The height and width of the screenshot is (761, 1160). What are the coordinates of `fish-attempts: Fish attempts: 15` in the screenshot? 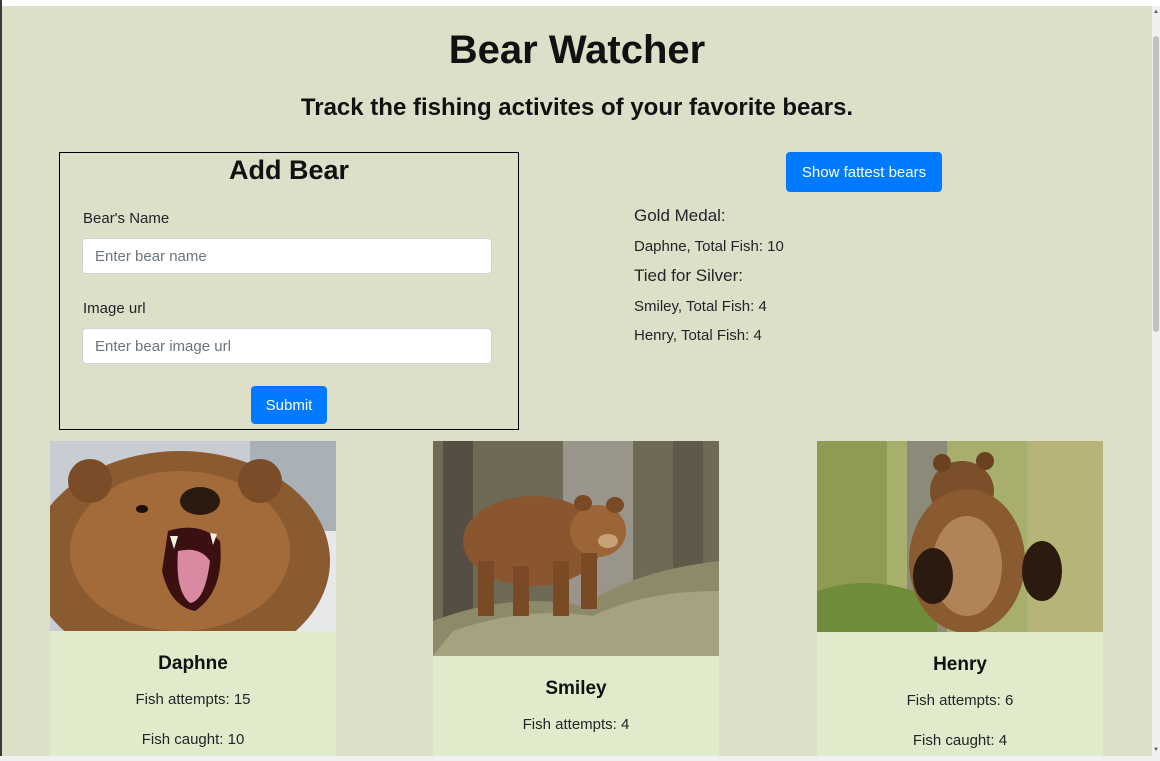 It's located at (193, 699).